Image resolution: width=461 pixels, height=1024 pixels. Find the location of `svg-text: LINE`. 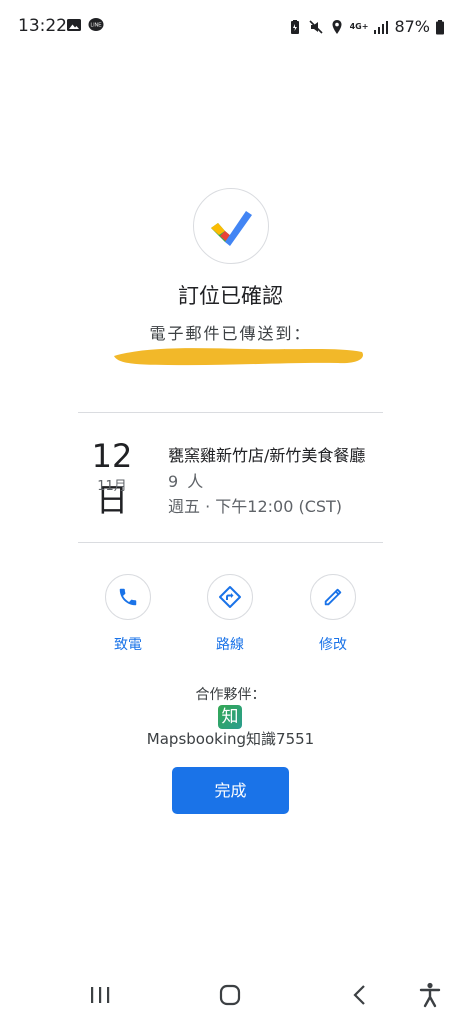

svg-text: LINE is located at coordinates (96, 26).